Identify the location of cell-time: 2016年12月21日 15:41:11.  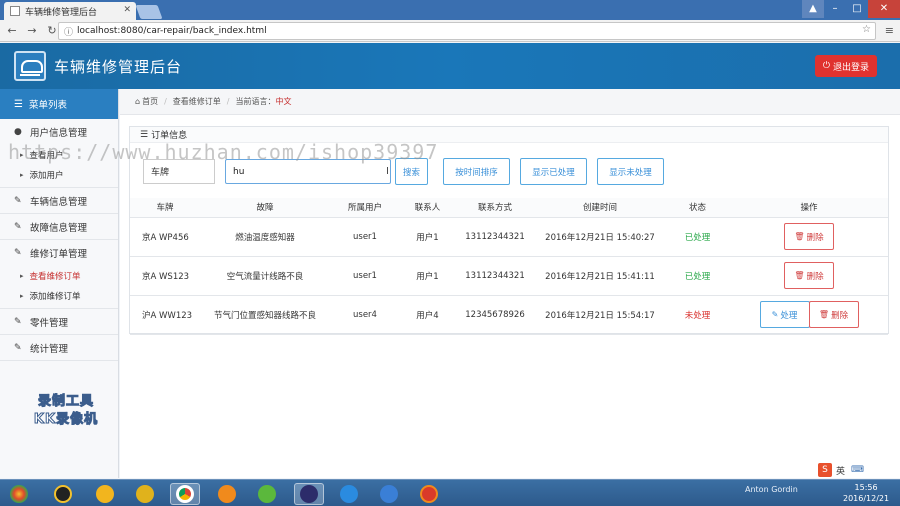
(600, 276).